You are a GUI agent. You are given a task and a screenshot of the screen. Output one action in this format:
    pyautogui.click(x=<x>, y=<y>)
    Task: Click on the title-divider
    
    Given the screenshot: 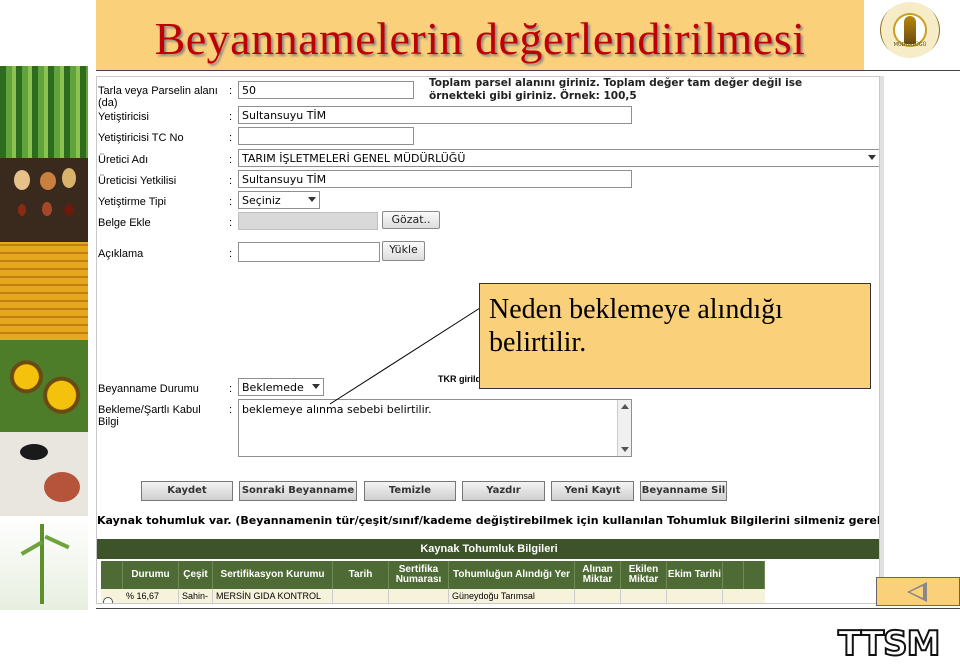 What is the action you would take?
    pyautogui.click(x=528, y=70)
    